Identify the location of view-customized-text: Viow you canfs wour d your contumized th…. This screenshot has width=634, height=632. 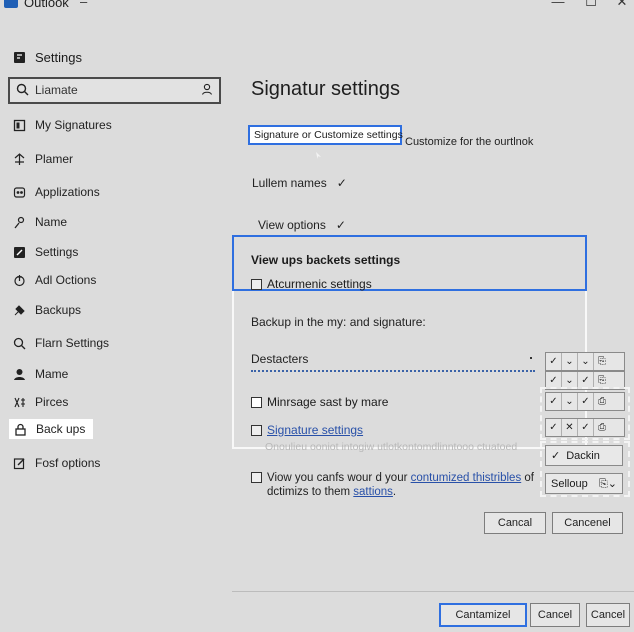
(400, 485).